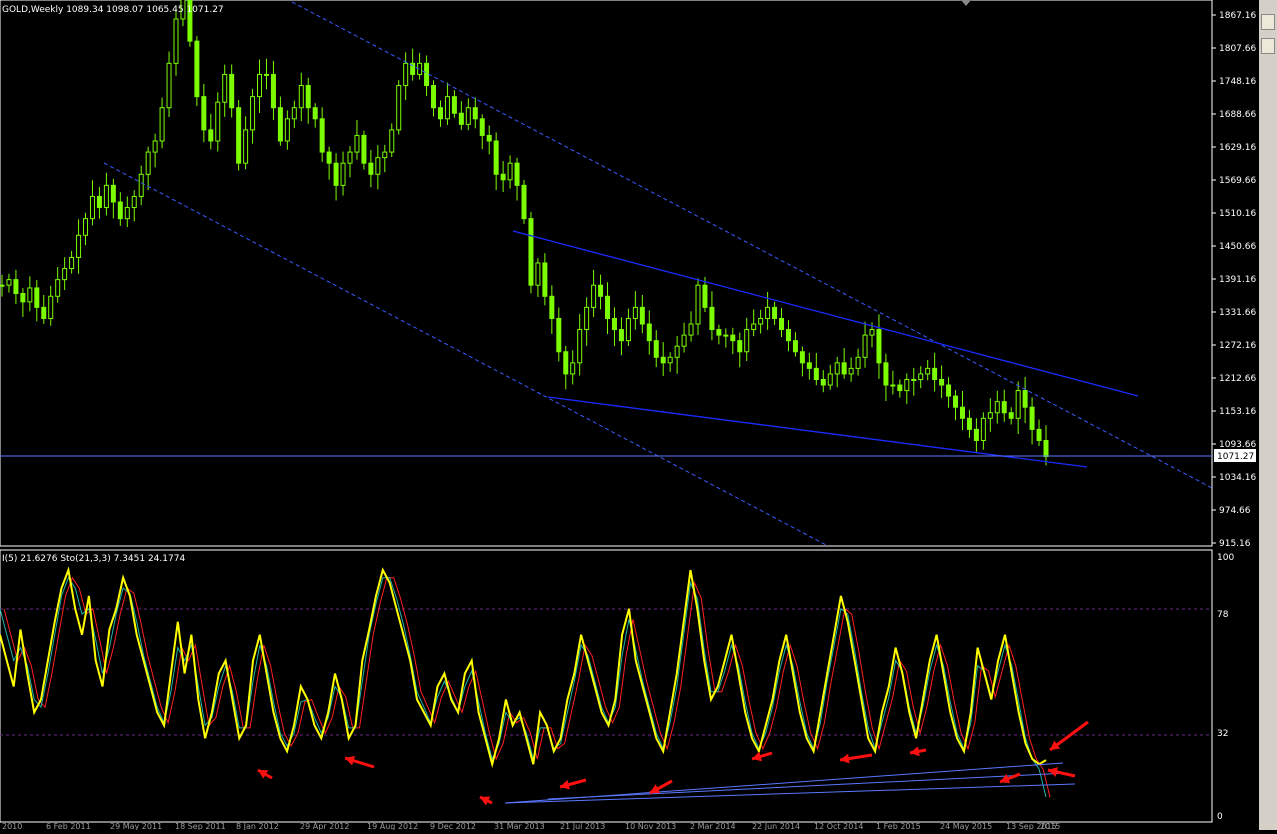 The height and width of the screenshot is (834, 1277). Describe the element at coordinates (1237, 181) in the screenshot. I see `price-axis-label: 1569.66` at that location.